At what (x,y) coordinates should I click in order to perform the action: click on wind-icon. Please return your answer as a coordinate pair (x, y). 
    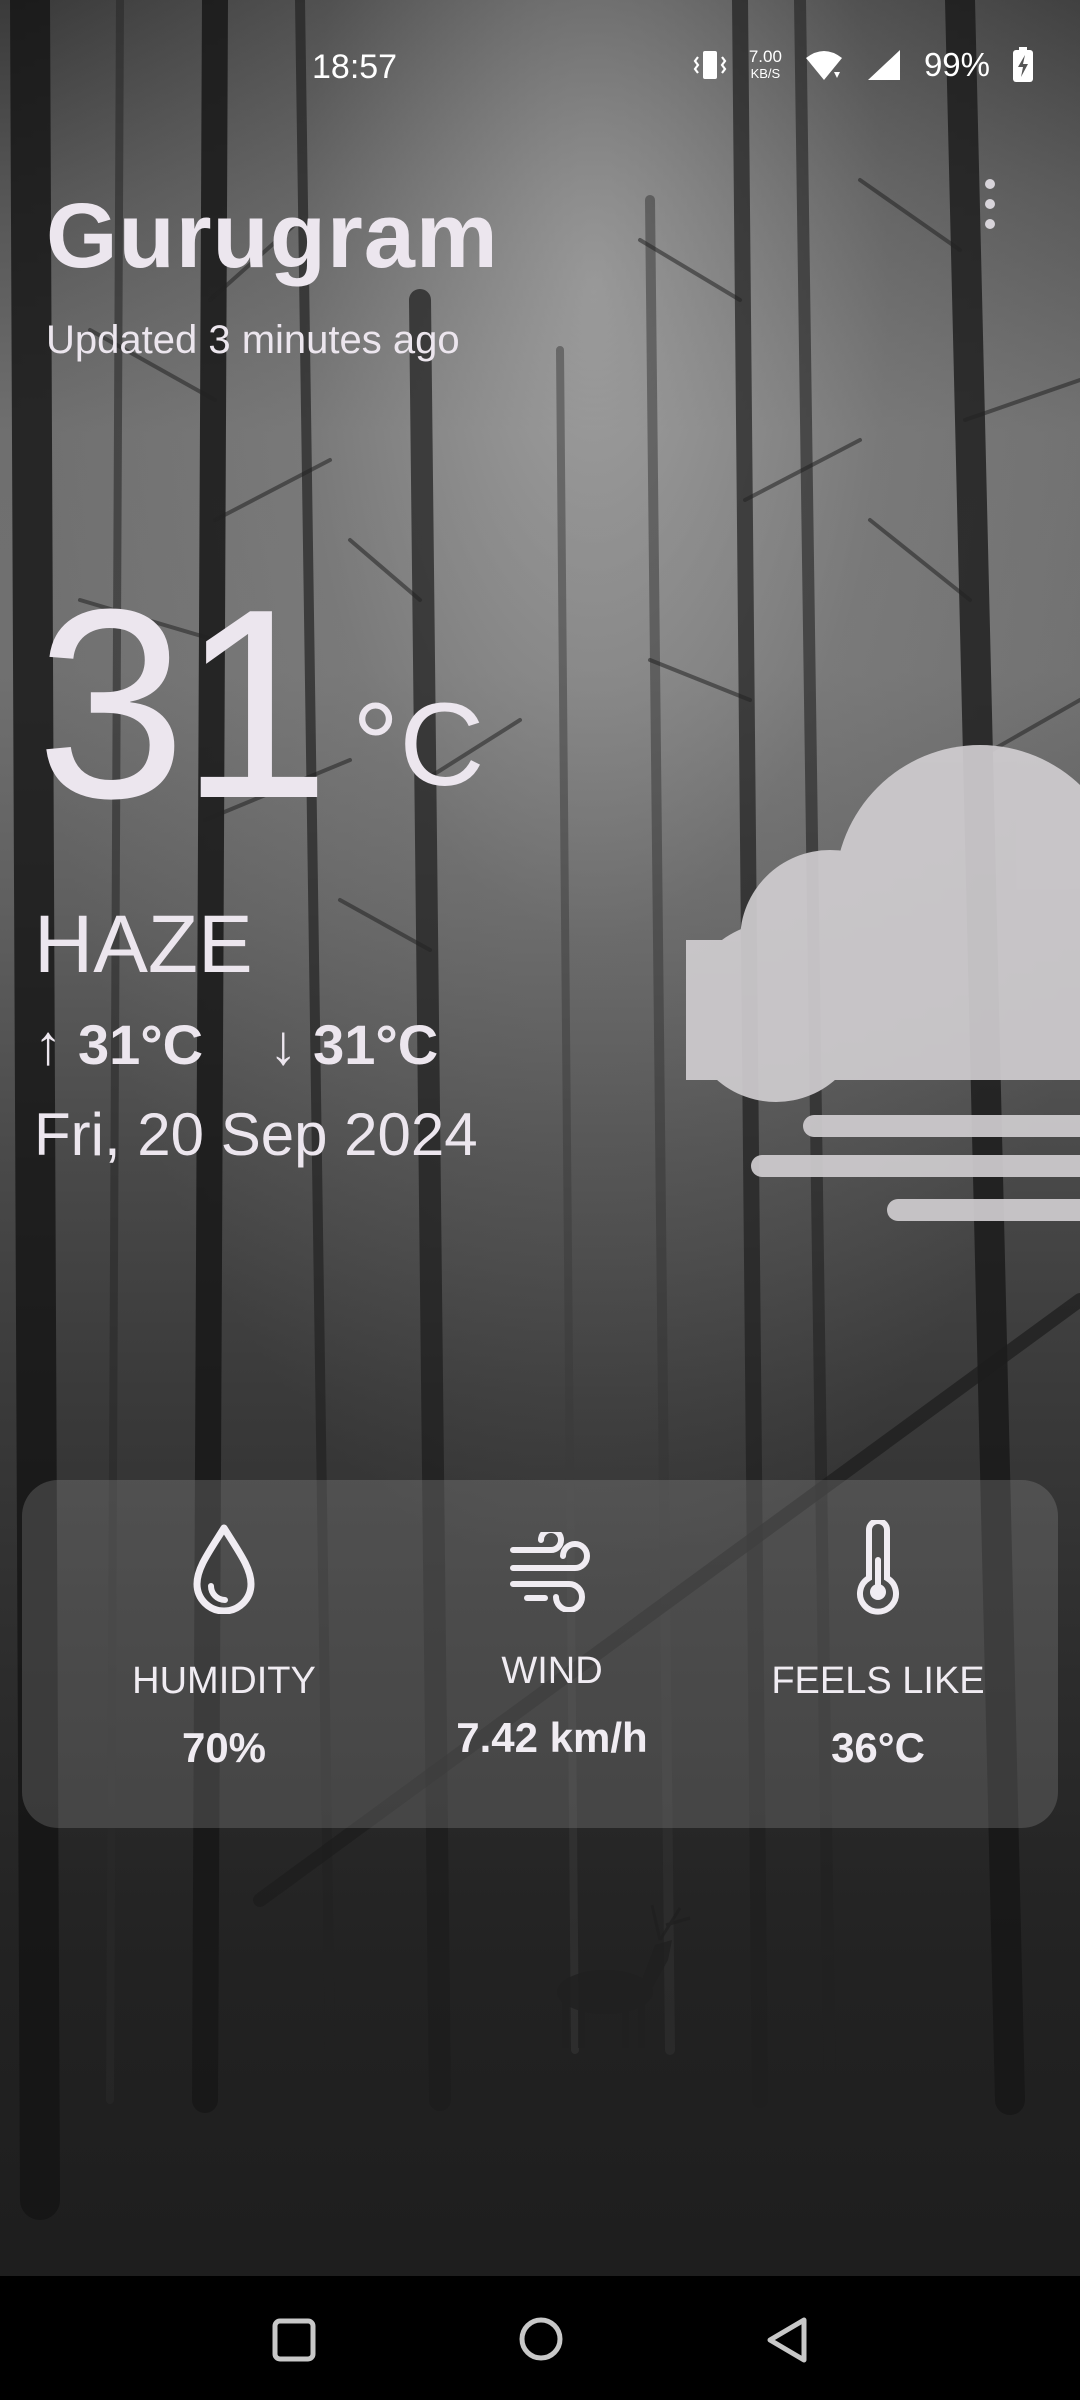
    Looking at the image, I should click on (550, 1572).